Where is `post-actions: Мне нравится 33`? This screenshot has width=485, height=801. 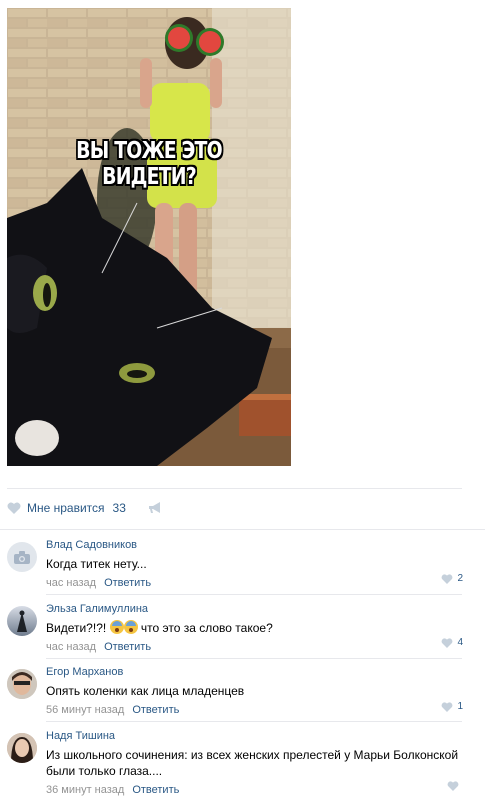 post-actions: Мне нравится 33 is located at coordinates (84, 508).